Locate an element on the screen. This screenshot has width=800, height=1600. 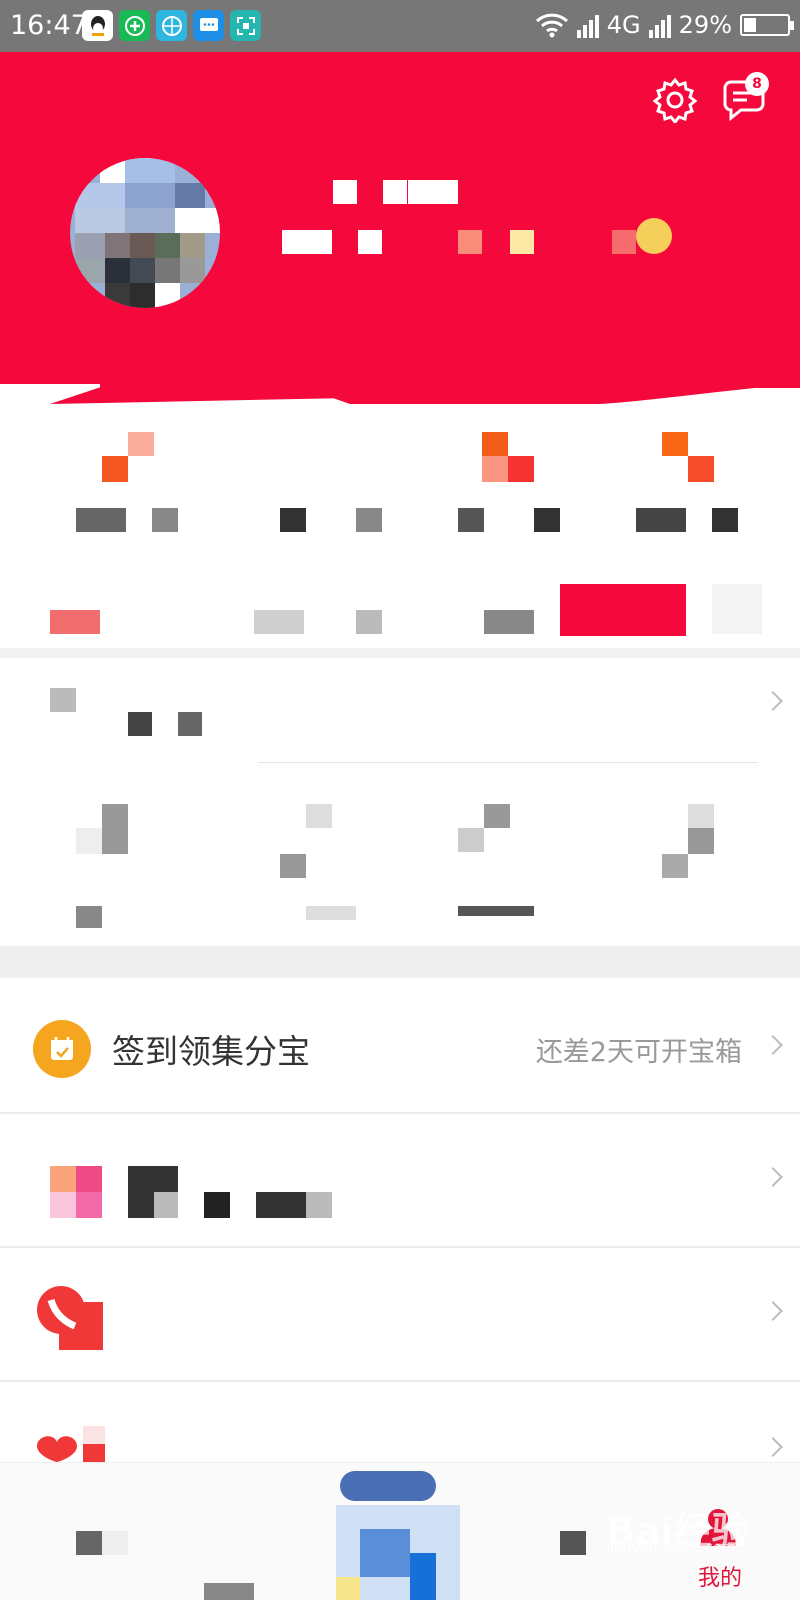
wifi-icon is located at coordinates (551, 25).